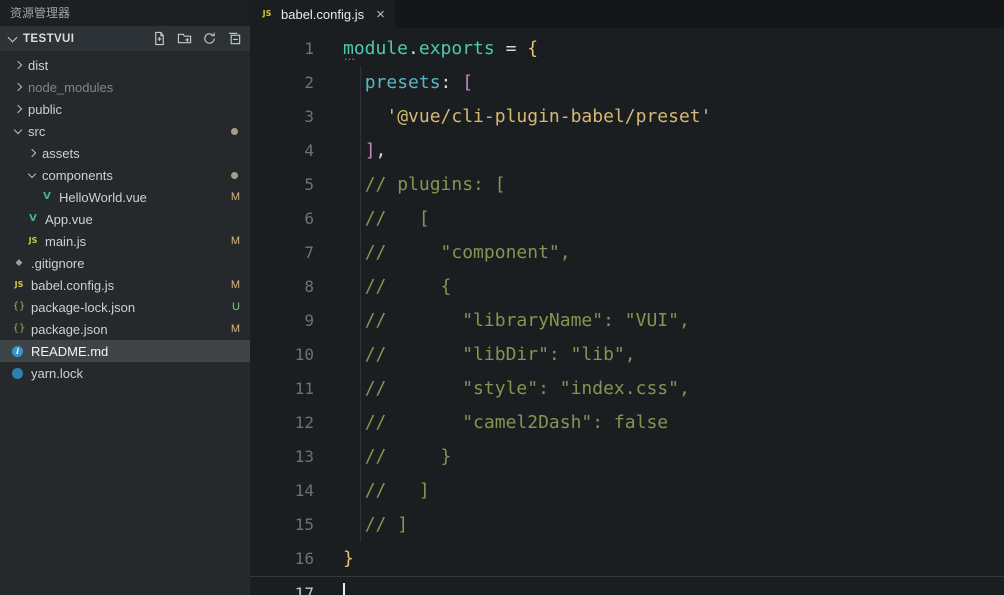 This screenshot has width=1004, height=595. I want to click on line-number: 11, so click(304, 388).